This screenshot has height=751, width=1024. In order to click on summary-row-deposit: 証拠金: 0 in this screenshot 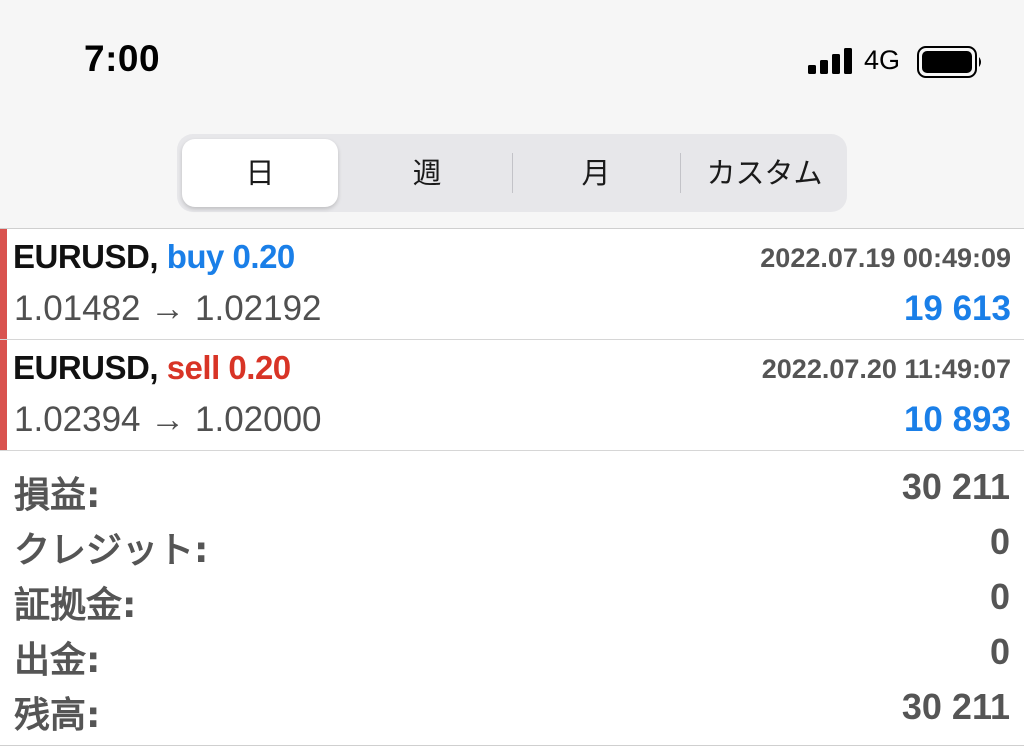, I will do `click(512, 599)`.